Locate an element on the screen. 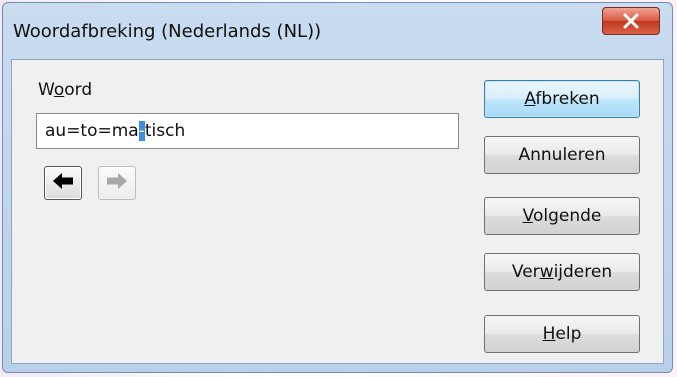 The height and width of the screenshot is (377, 677). word-text-before: au=to=ma is located at coordinates (92, 131).